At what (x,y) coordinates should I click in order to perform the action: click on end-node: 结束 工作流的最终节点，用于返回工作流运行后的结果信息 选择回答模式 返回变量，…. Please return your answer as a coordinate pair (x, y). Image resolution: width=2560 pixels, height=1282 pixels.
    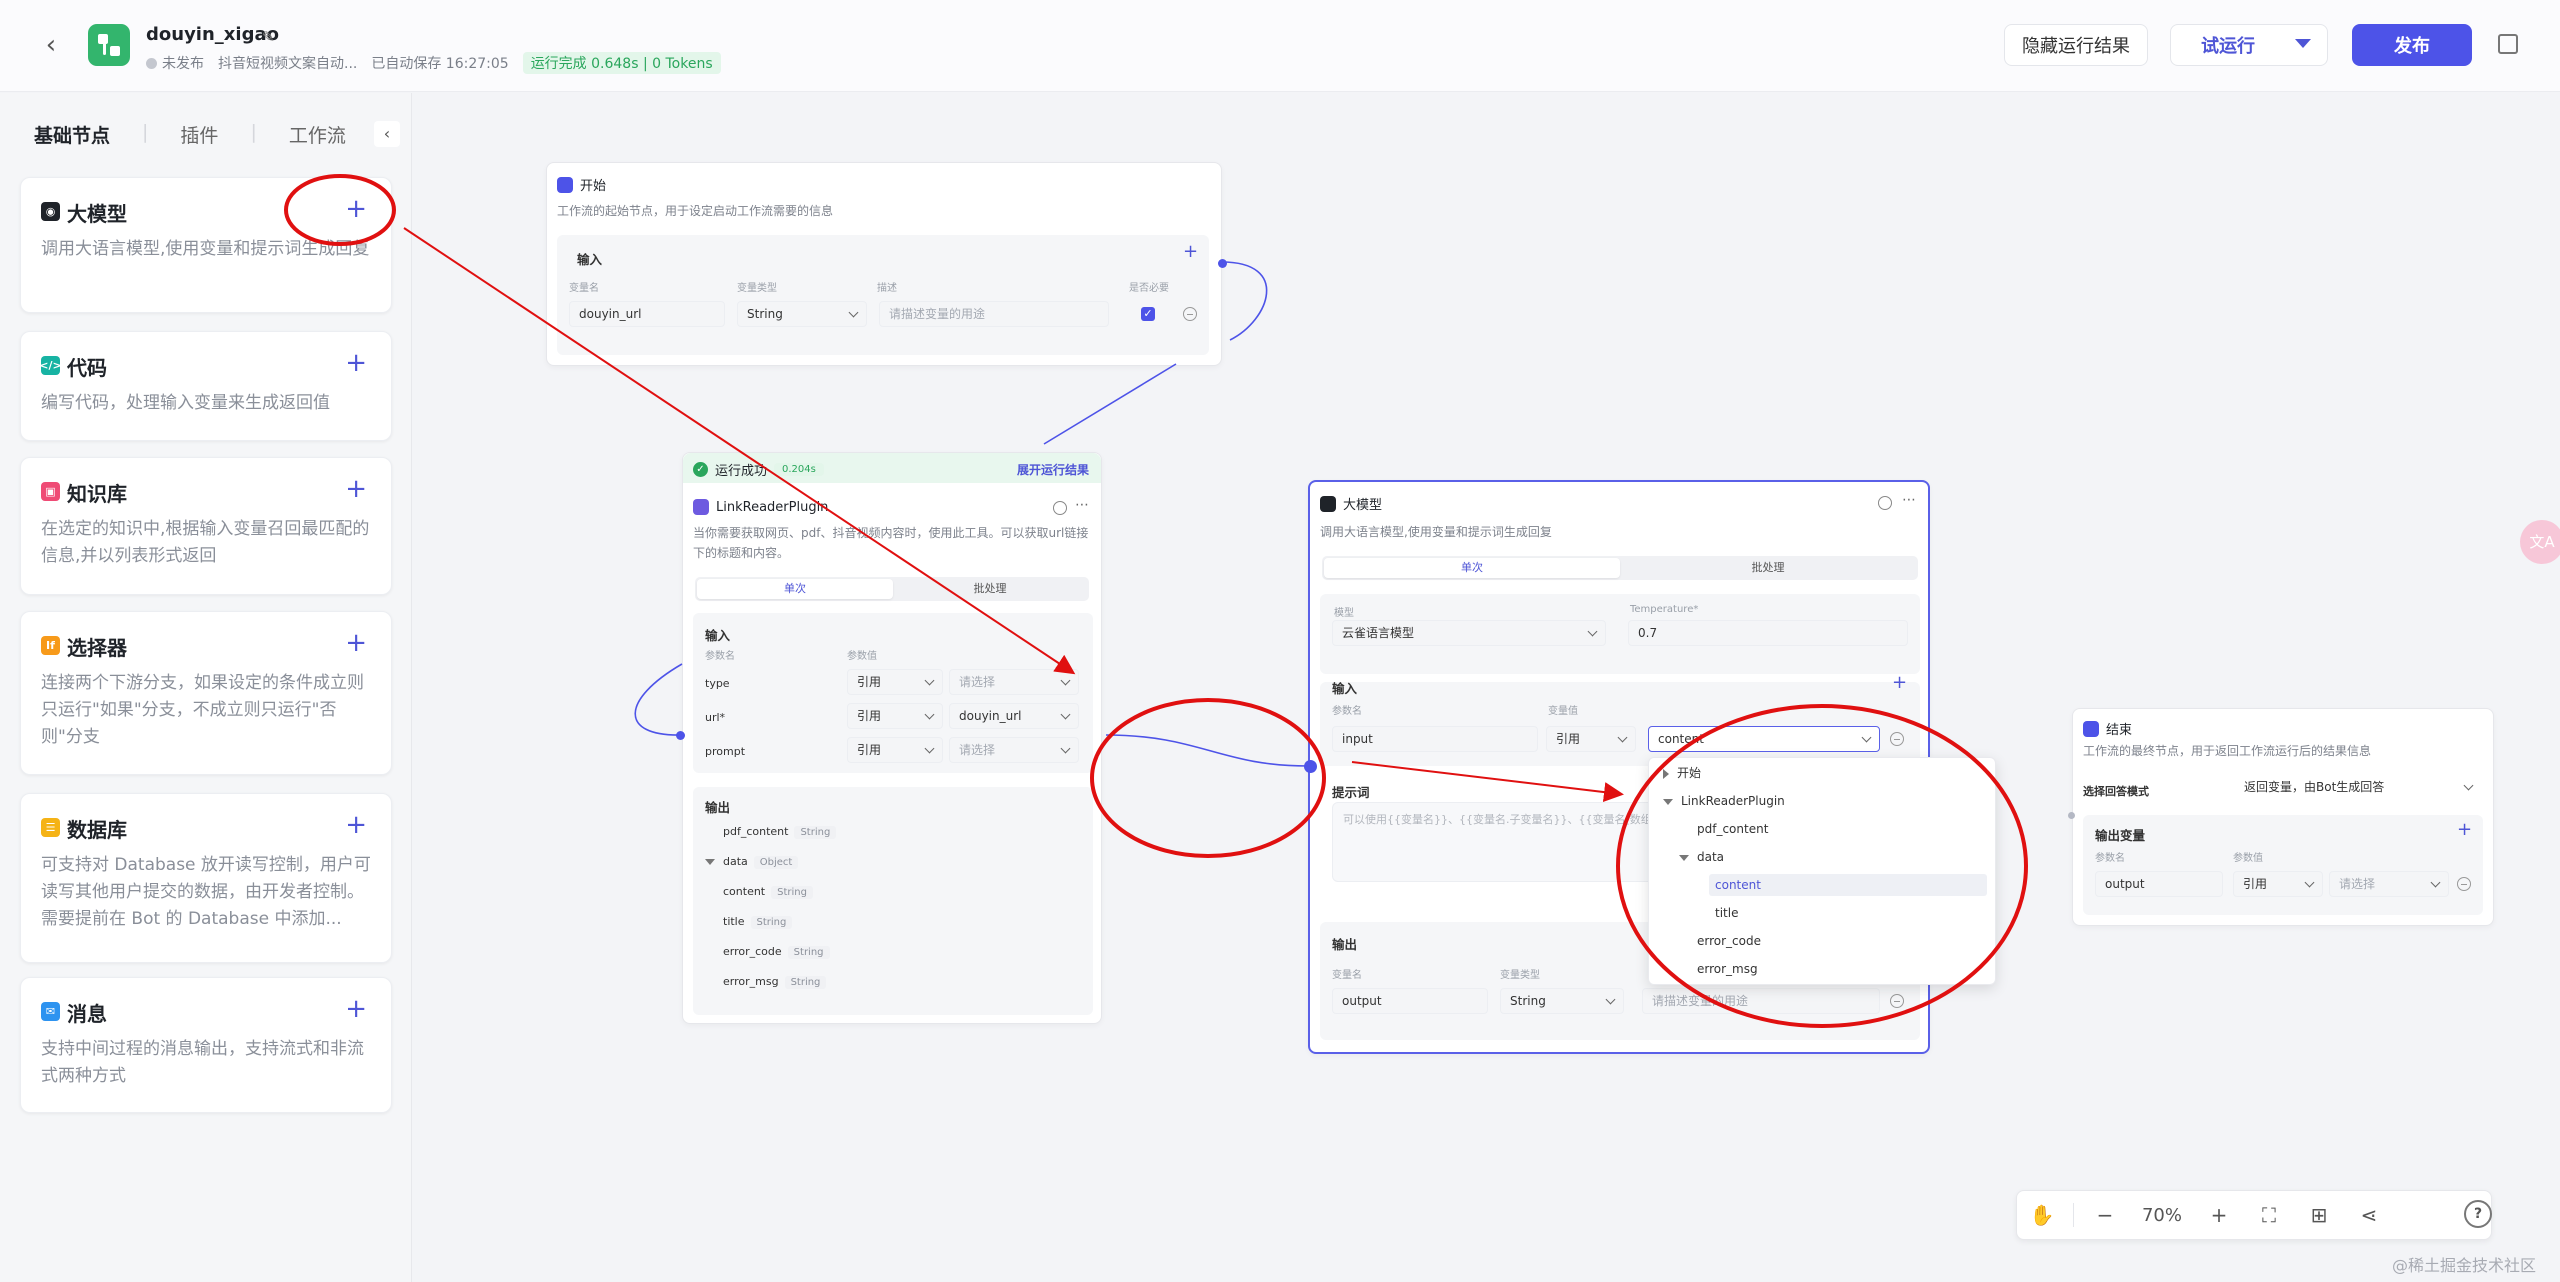
    Looking at the image, I should click on (2283, 817).